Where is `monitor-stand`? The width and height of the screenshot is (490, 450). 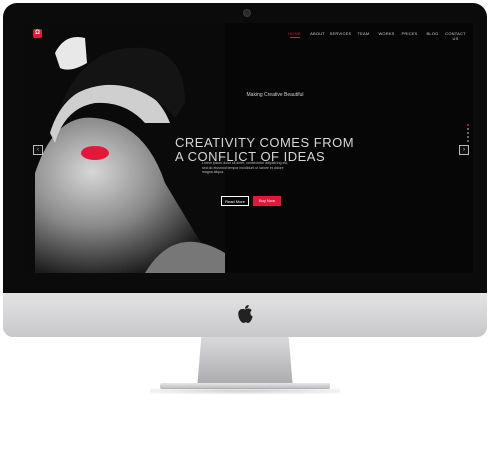 monitor-stand is located at coordinates (245, 362).